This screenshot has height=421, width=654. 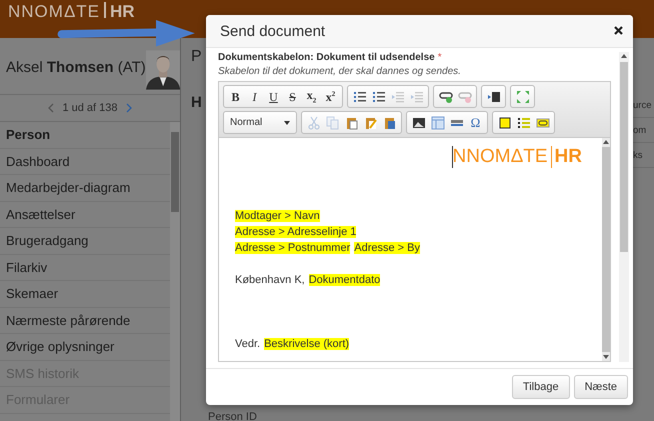 What do you see at coordinates (90, 108) in the screenshot?
I see `pager-text: 1 ud af 138` at bounding box center [90, 108].